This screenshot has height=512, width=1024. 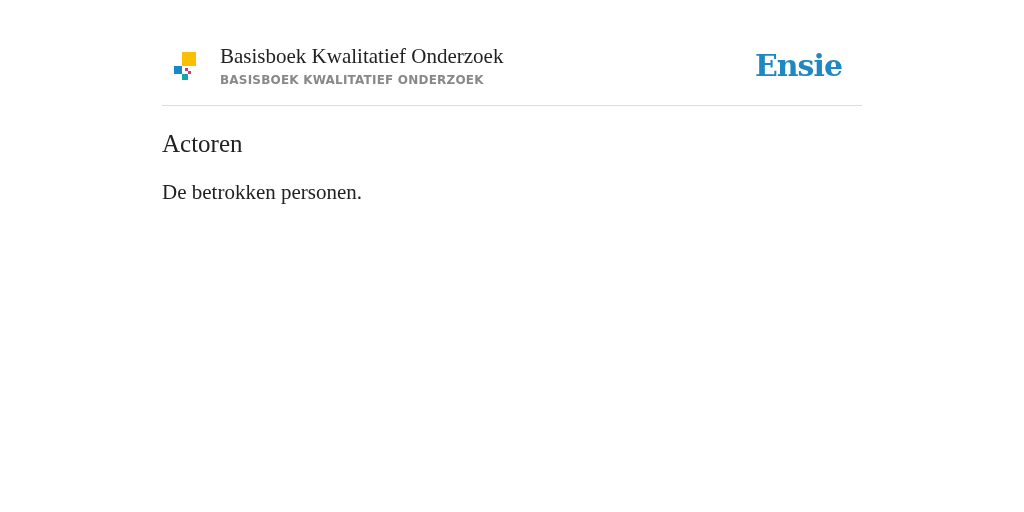 What do you see at coordinates (798, 65) in the screenshot?
I see `brand-logo: Ensie` at bounding box center [798, 65].